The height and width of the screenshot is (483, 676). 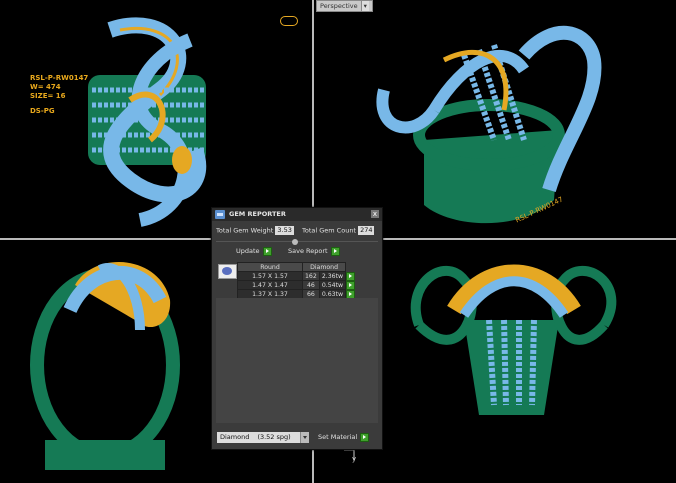 I want to click on table-row: 1.47 X 1.47 46 0.54tw, so click(x=296, y=285).